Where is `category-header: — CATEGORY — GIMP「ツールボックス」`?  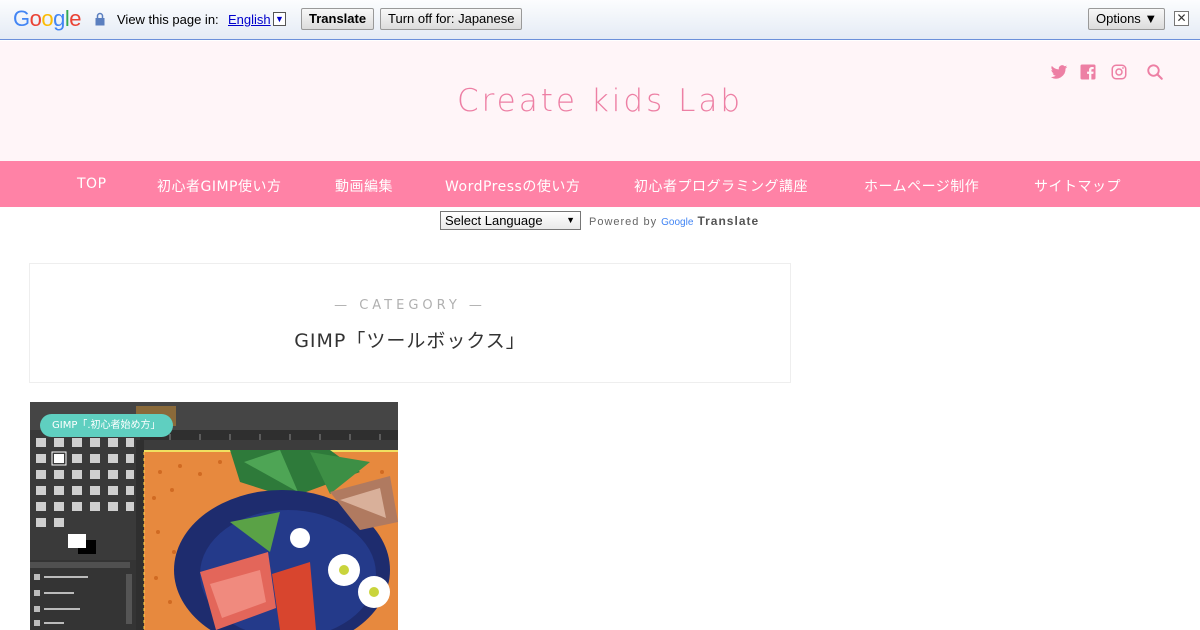 category-header: — CATEGORY — GIMP「ツールボックス」 is located at coordinates (410, 323).